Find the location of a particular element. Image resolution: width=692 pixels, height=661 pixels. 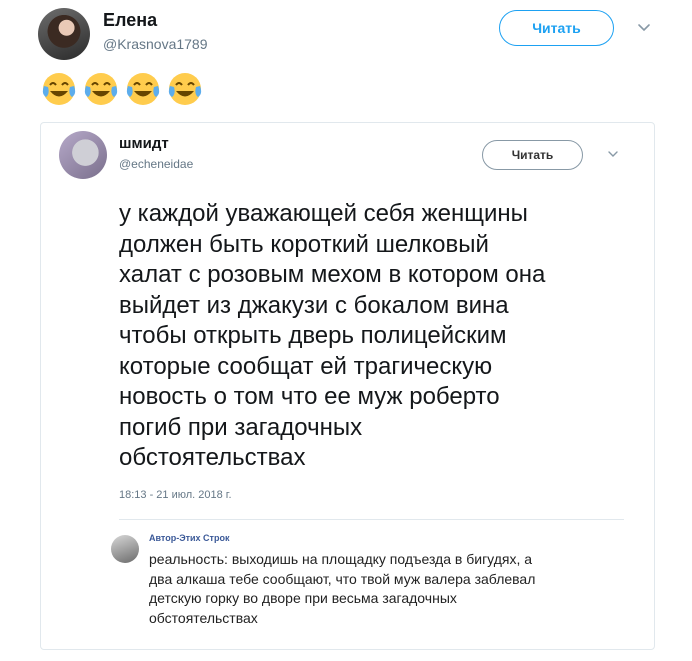

emoji-row is located at coordinates (122, 90).